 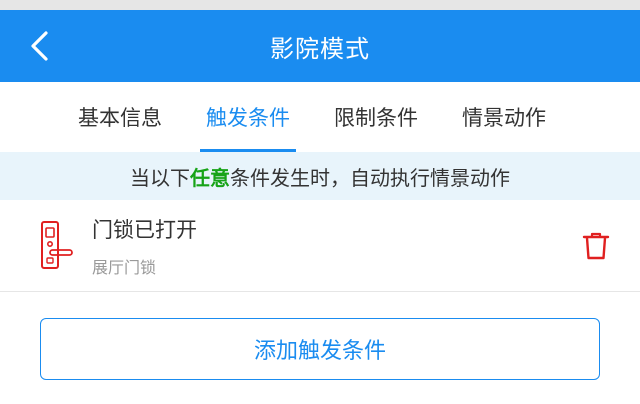 What do you see at coordinates (248, 117) in the screenshot?
I see `tab-trigger-conditions: 触发条件` at bounding box center [248, 117].